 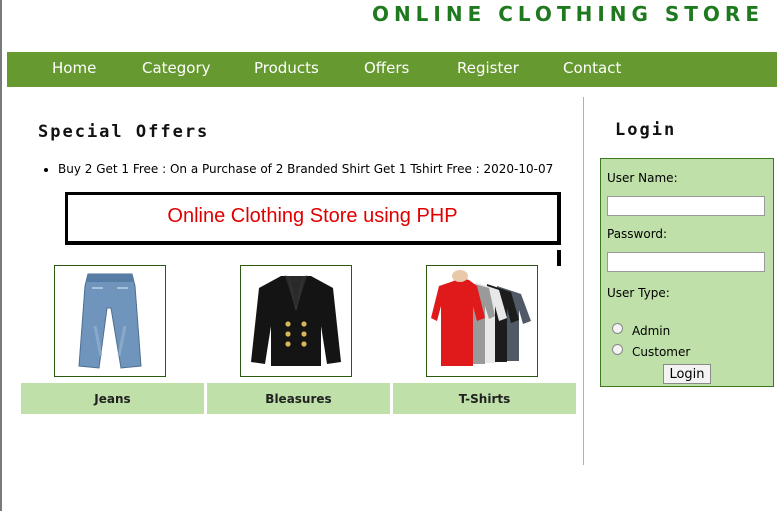 I want to click on blazer-image, so click(x=296, y=321).